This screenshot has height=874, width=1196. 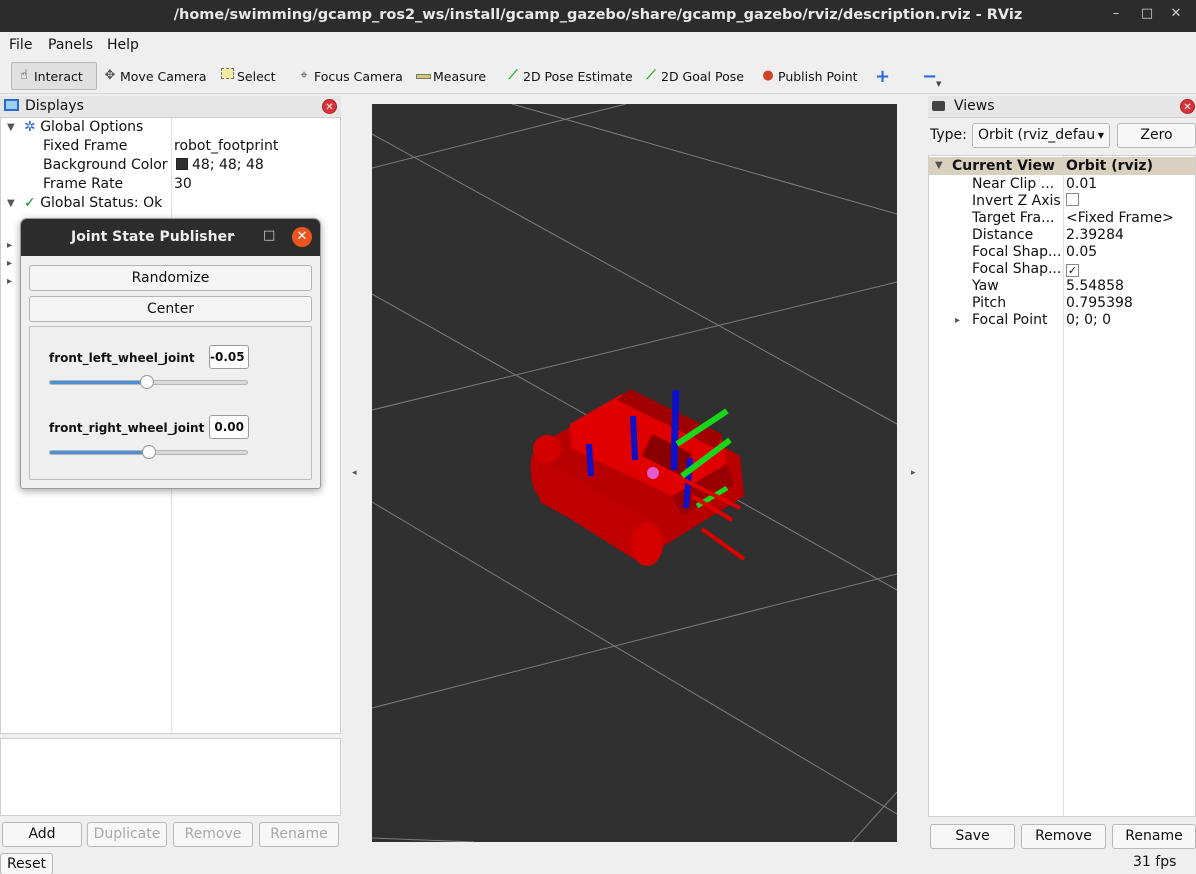 I want to click on focus-camera-icon: ⌖, so click(x=304, y=75).